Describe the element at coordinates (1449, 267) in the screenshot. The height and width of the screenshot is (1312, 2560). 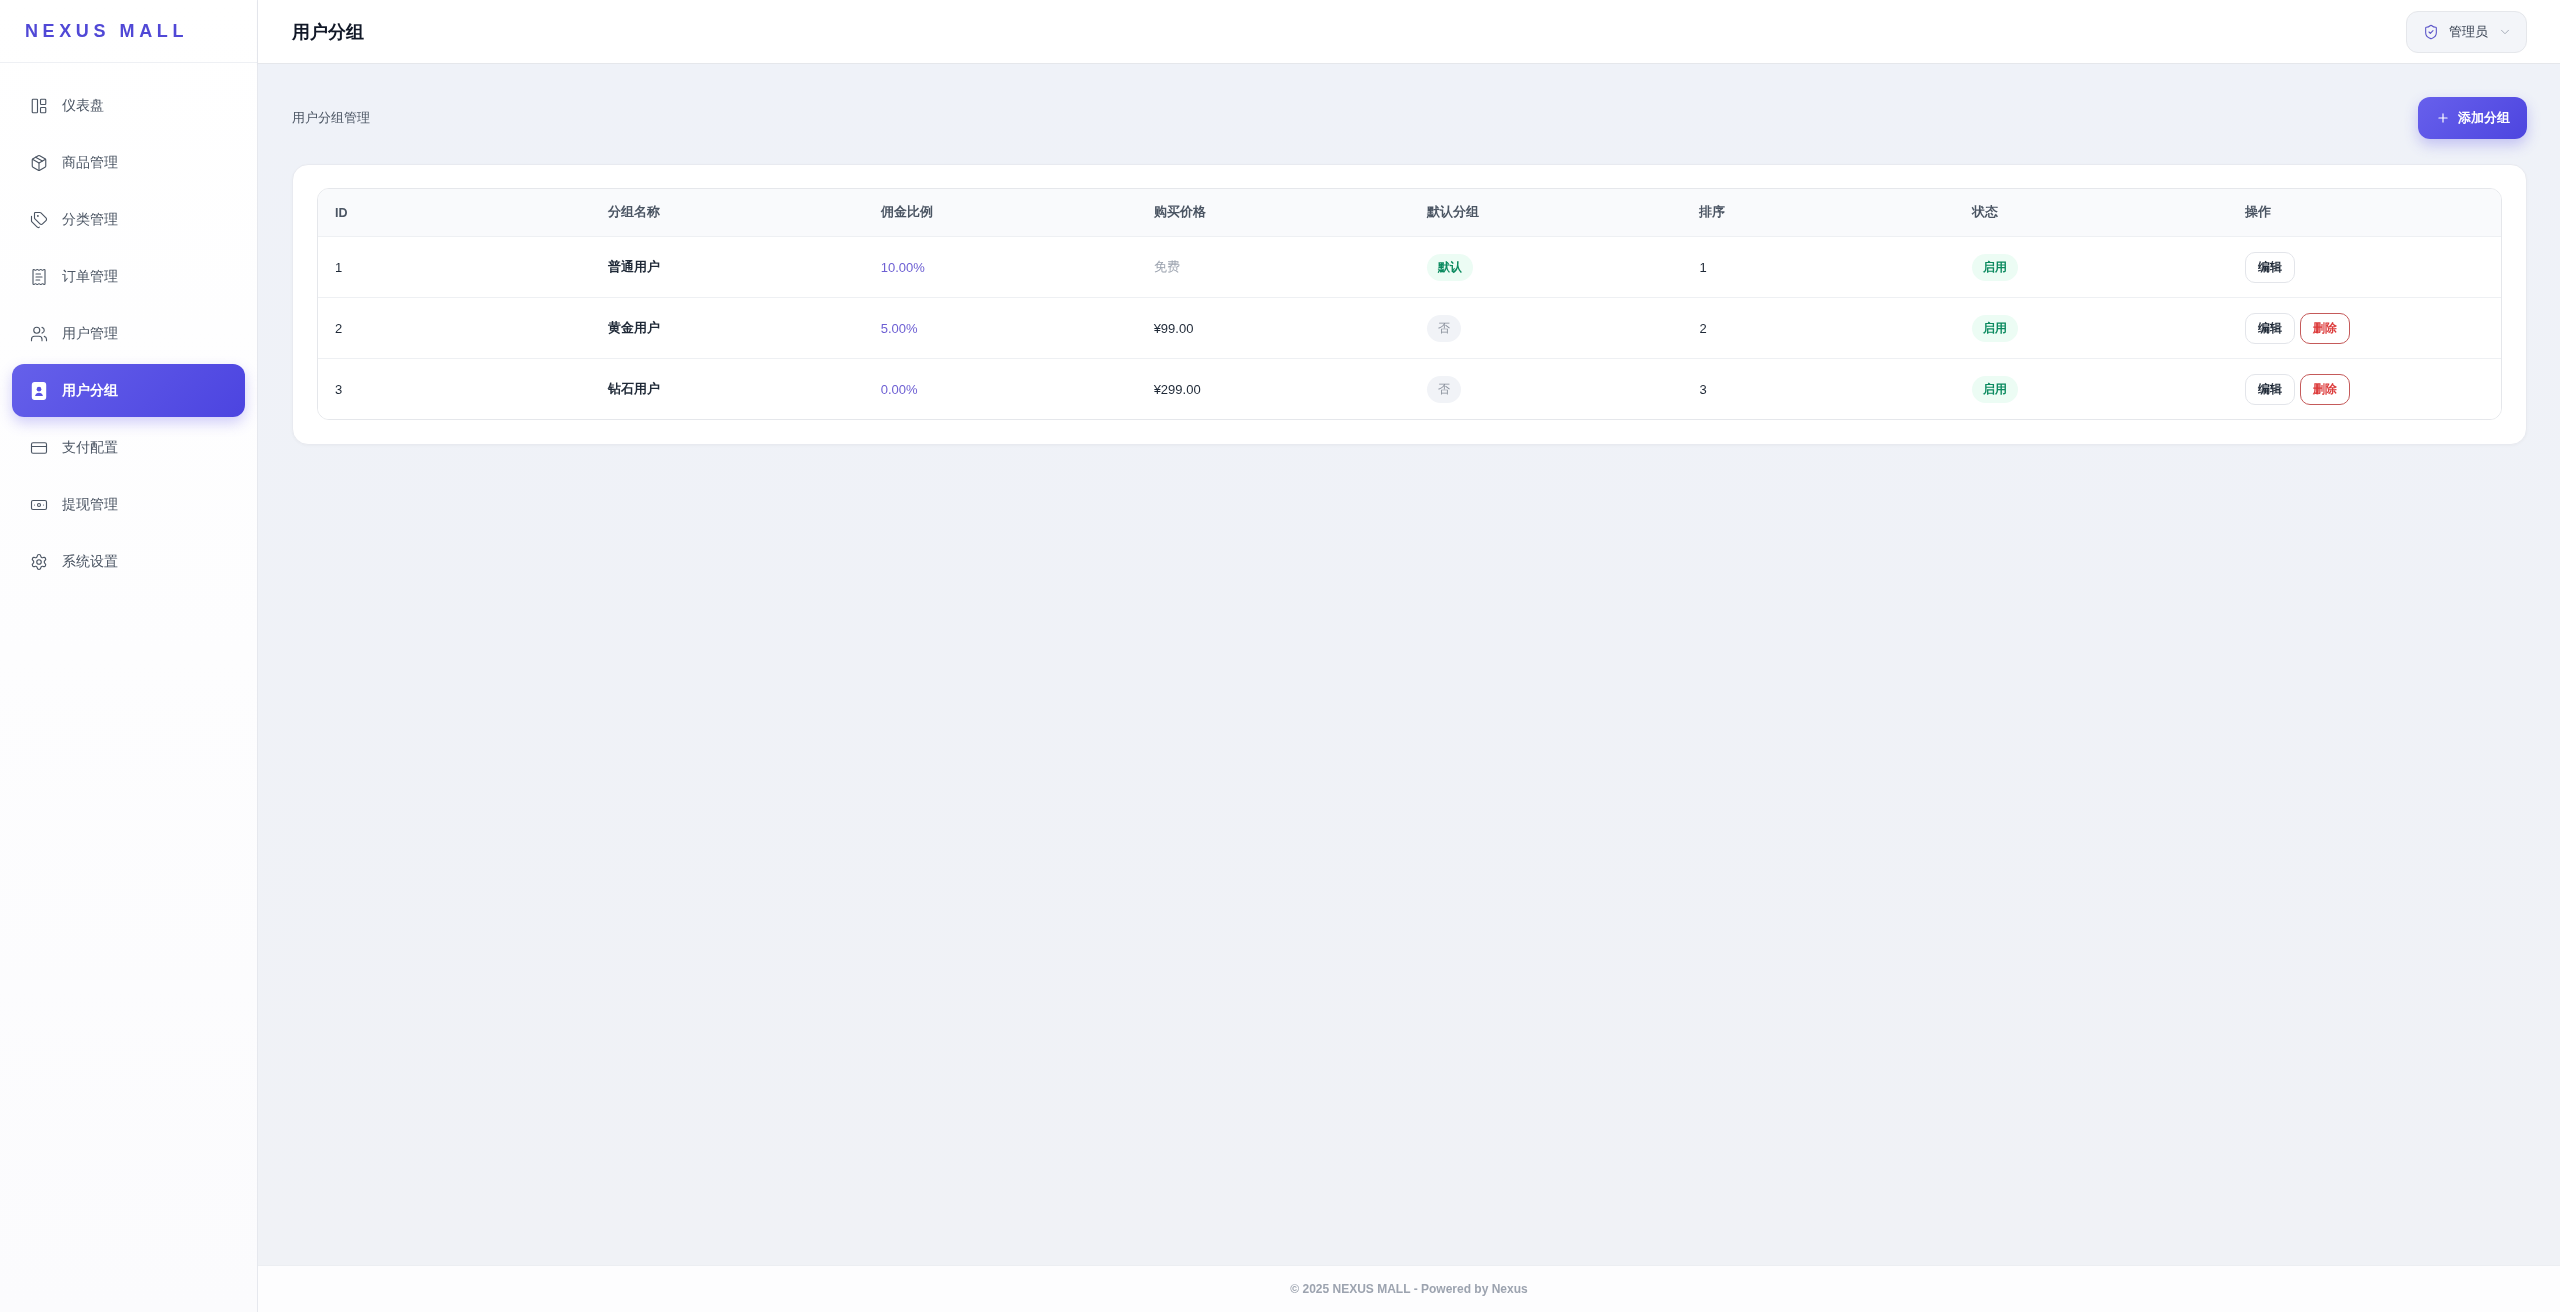
I see `default-badge: 默认` at that location.